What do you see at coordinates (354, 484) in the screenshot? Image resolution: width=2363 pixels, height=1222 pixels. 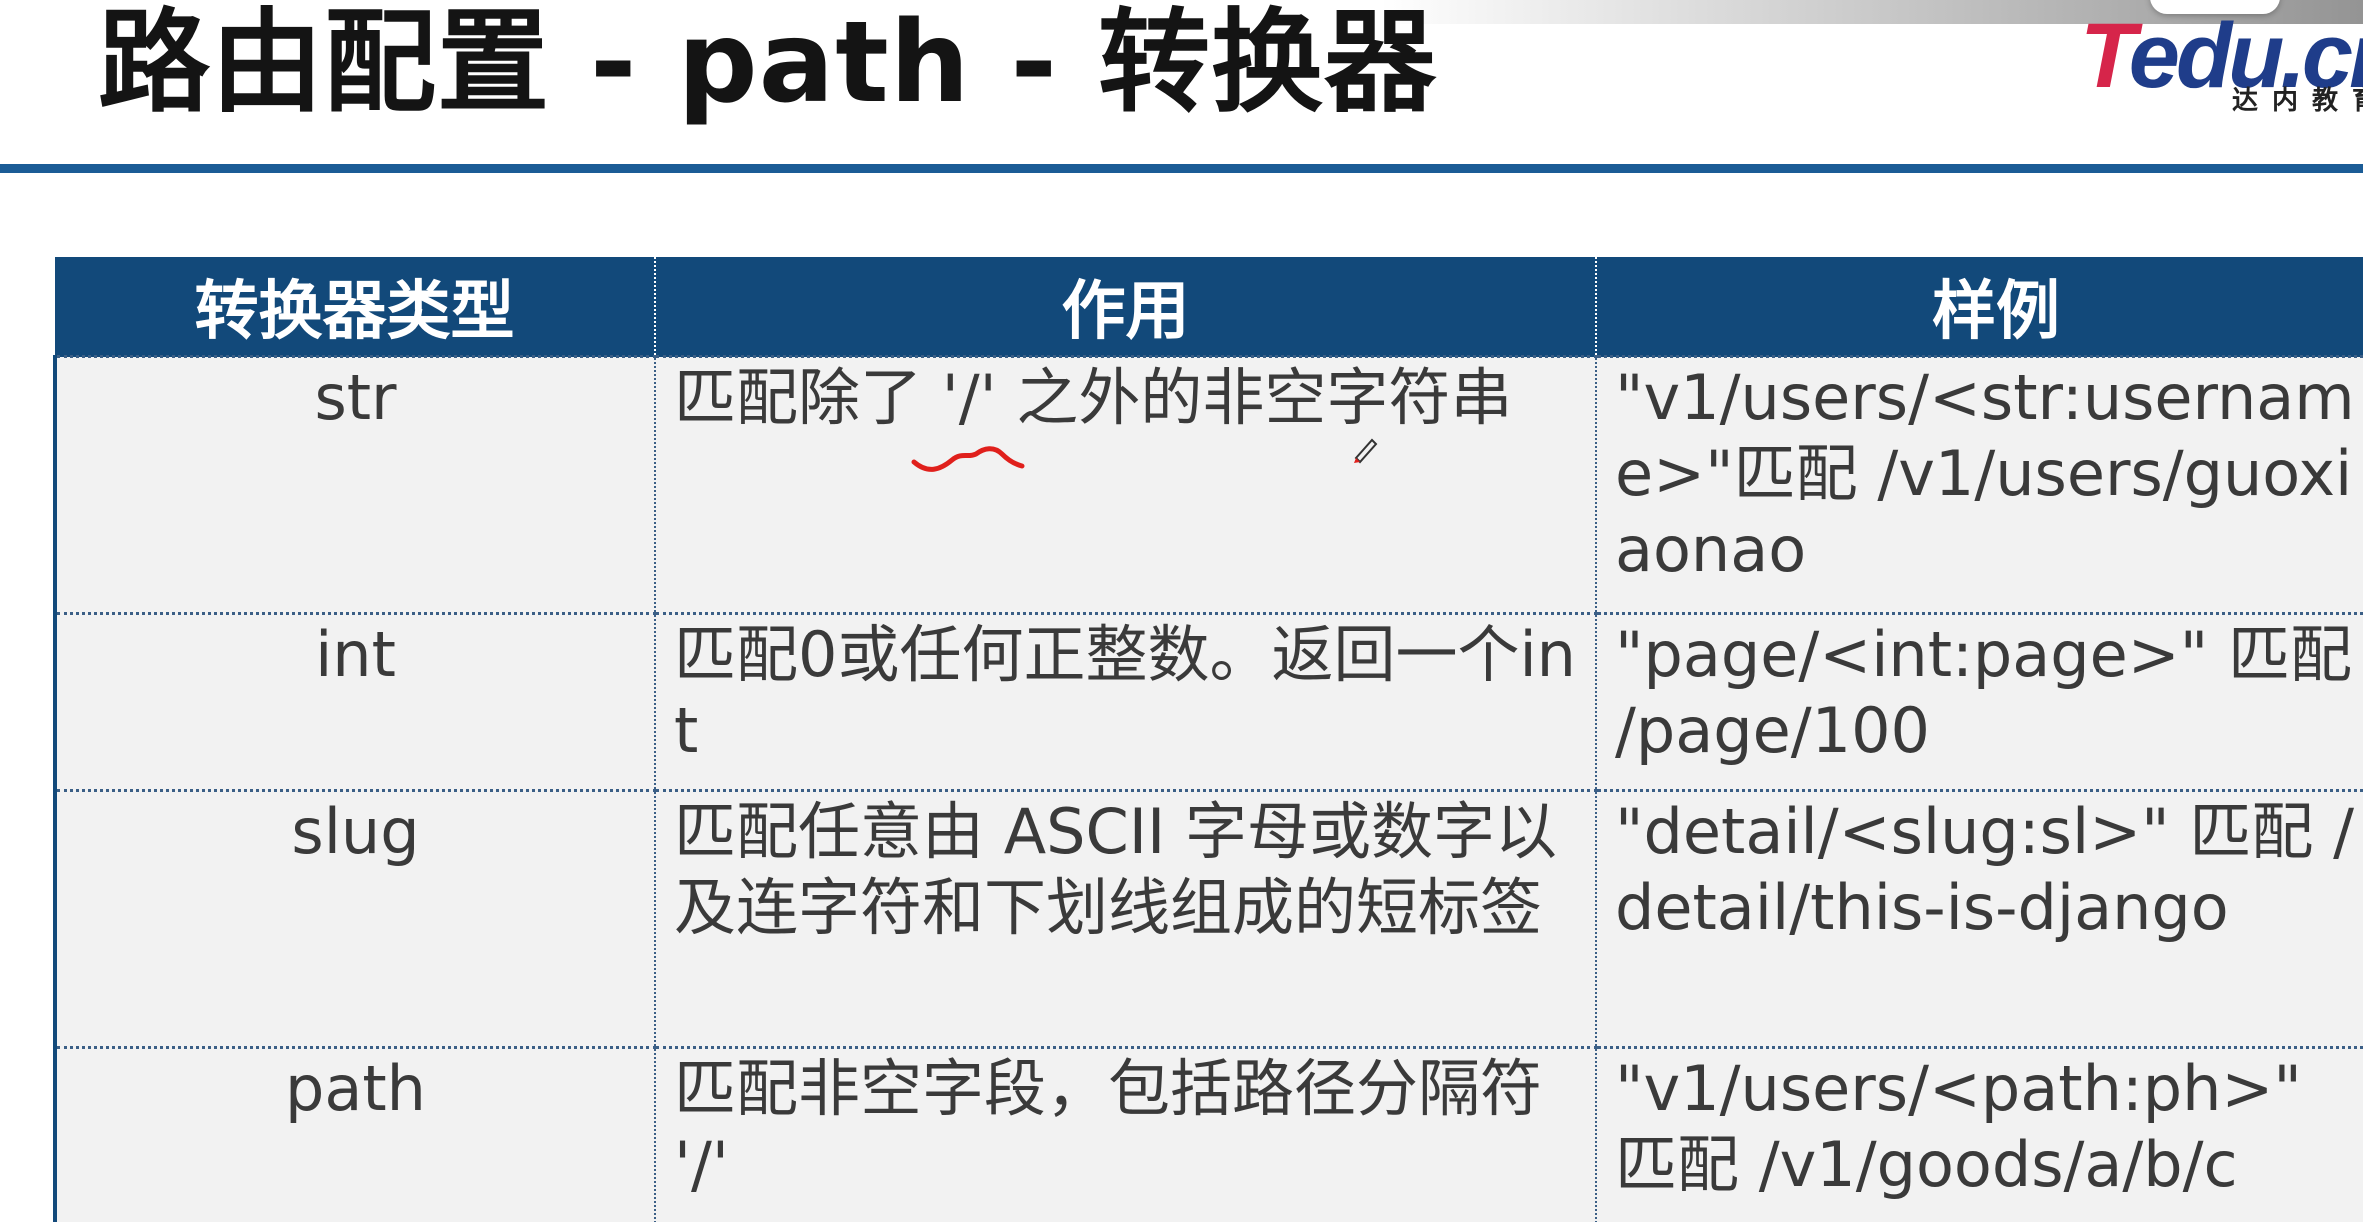 I see `cell-type: str` at bounding box center [354, 484].